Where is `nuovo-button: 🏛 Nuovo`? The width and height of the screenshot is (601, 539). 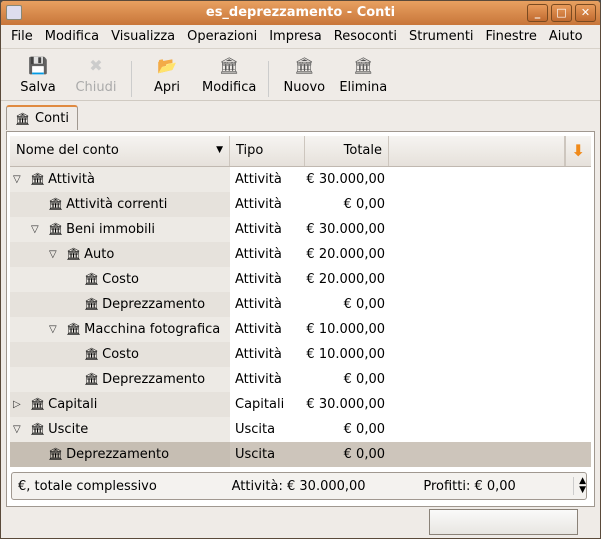
nuovo-button: 🏛 Nuovo is located at coordinates (304, 75).